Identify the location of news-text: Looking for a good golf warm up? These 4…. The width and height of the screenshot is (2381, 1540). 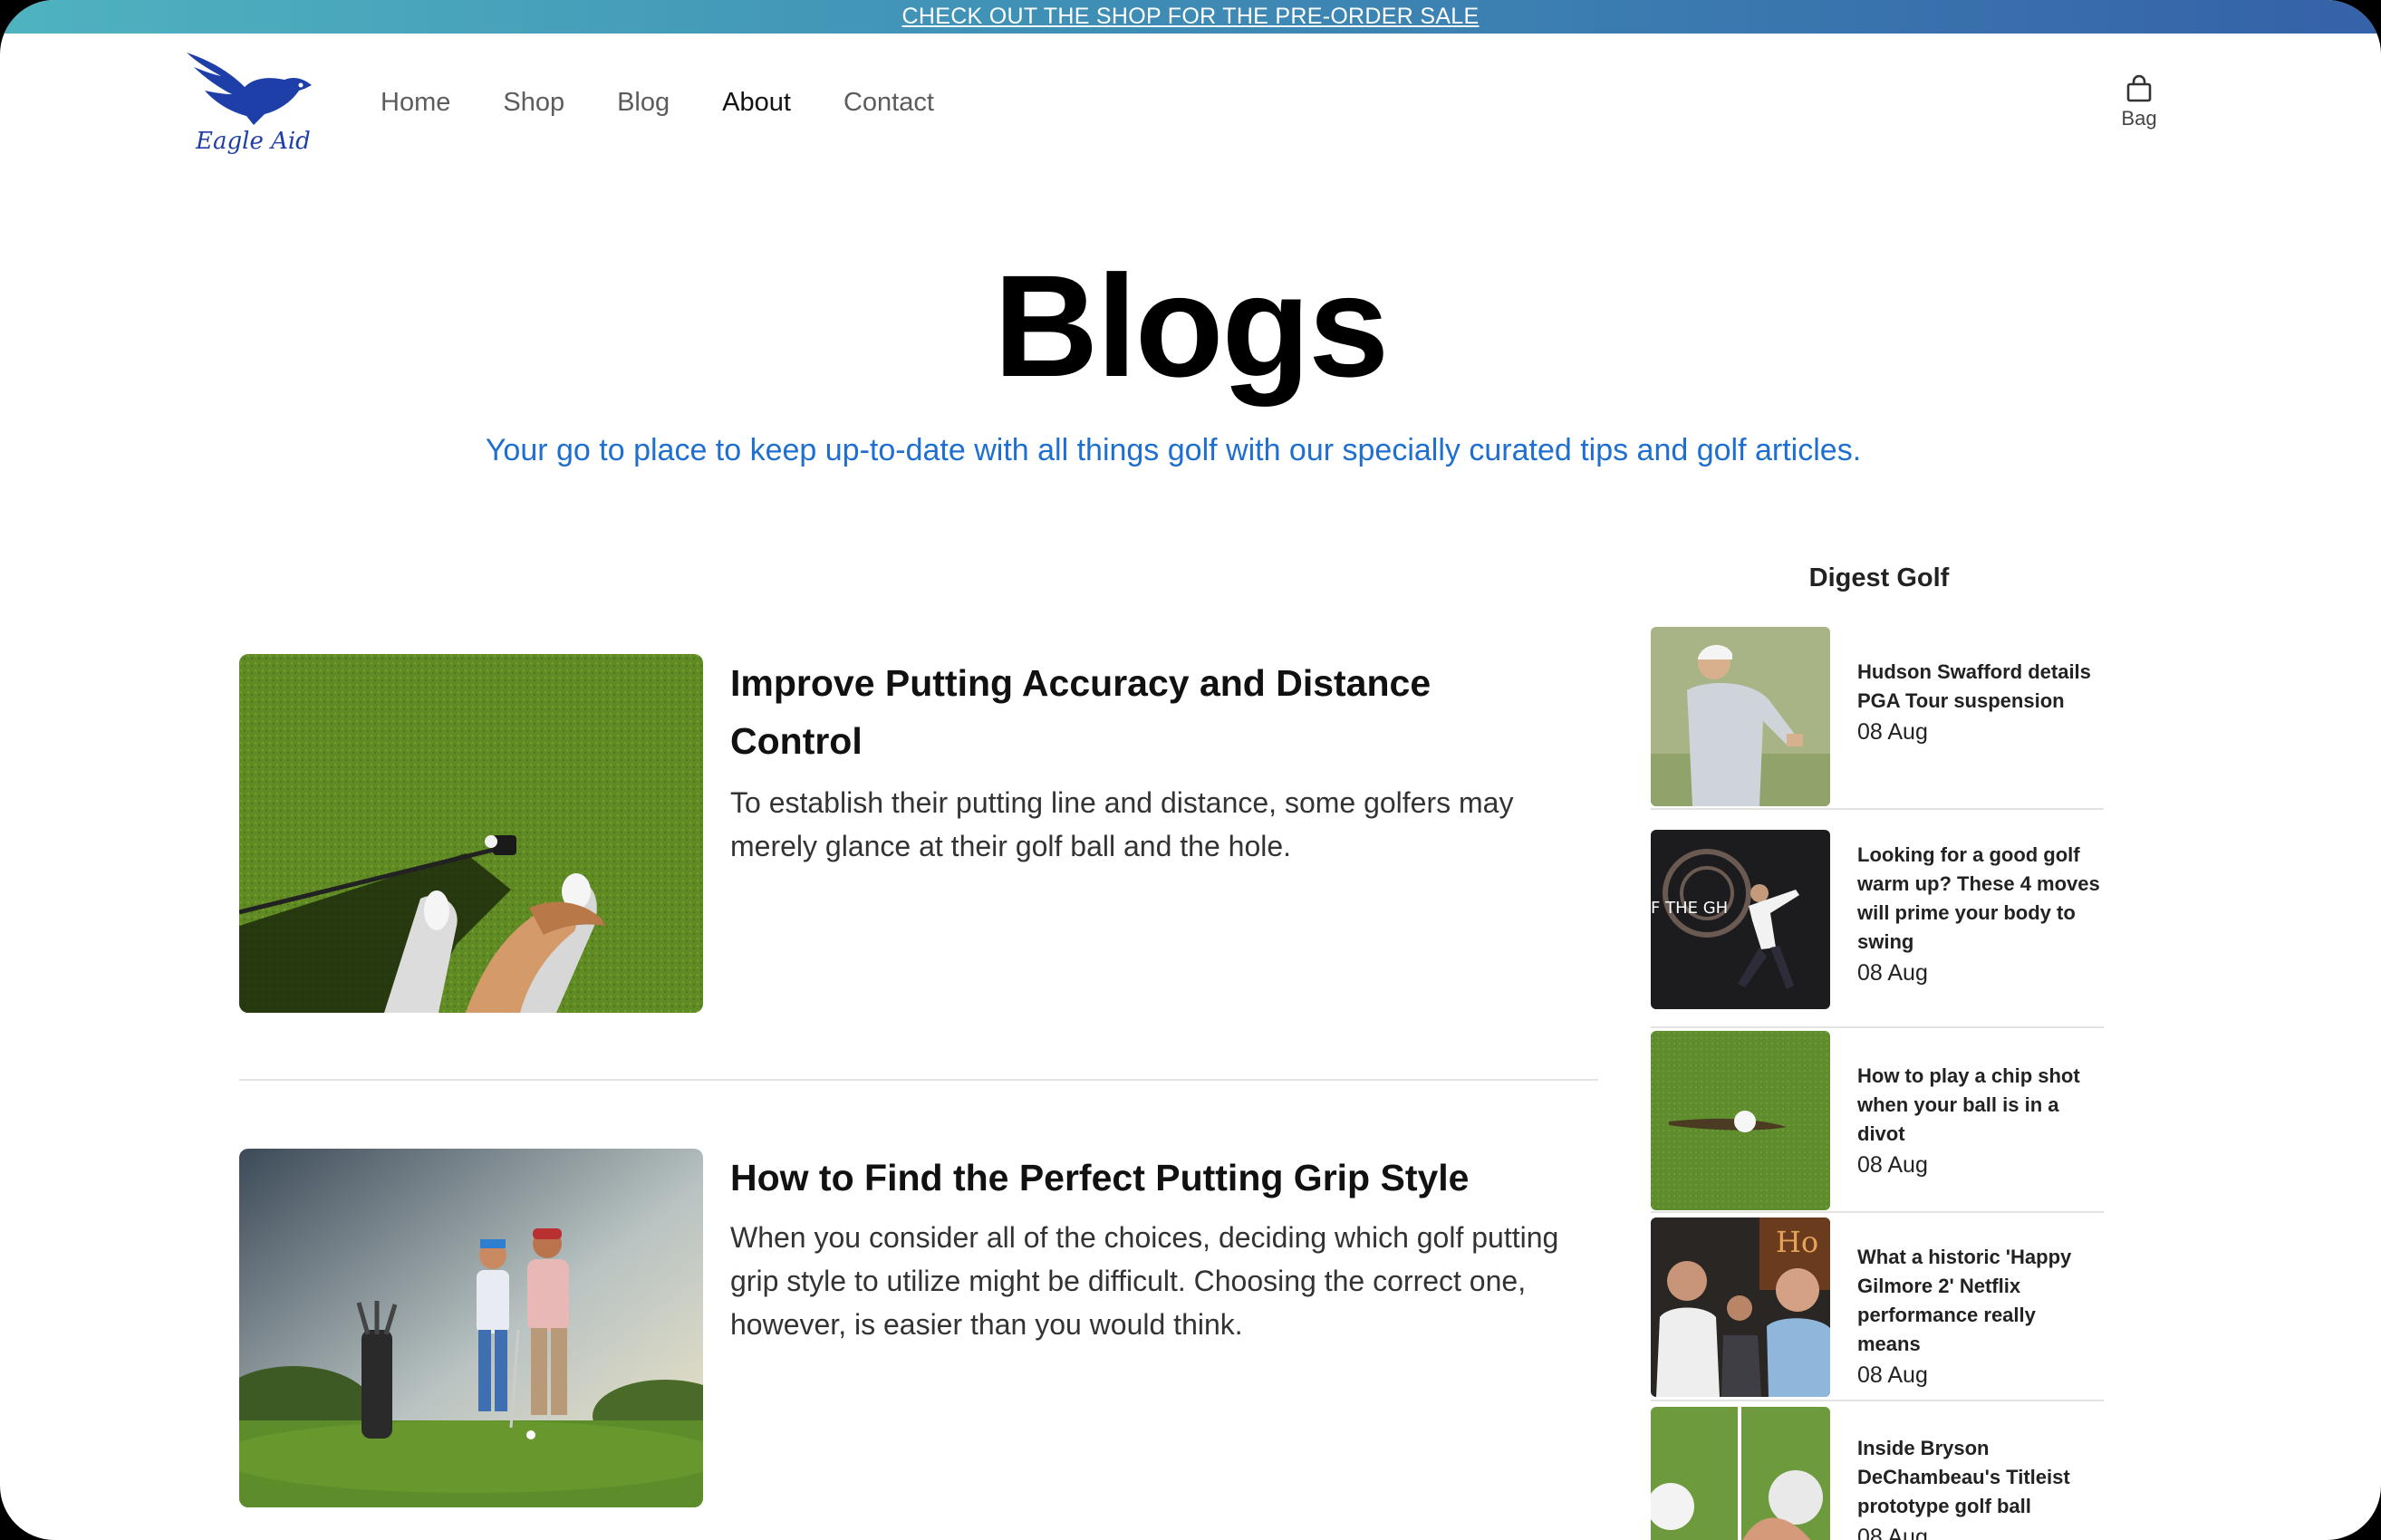
(1980, 915).